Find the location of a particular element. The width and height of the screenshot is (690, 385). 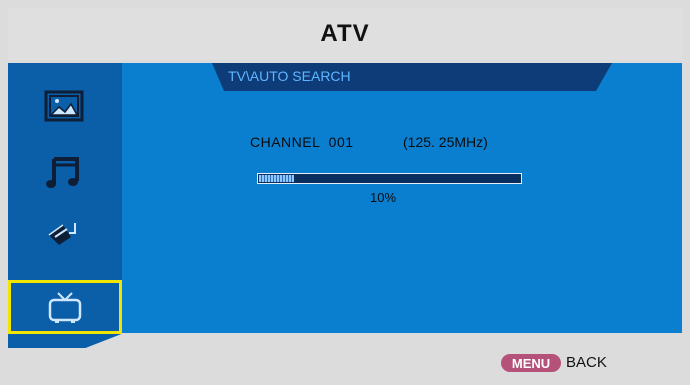

back-label: BACK is located at coordinates (586, 362).